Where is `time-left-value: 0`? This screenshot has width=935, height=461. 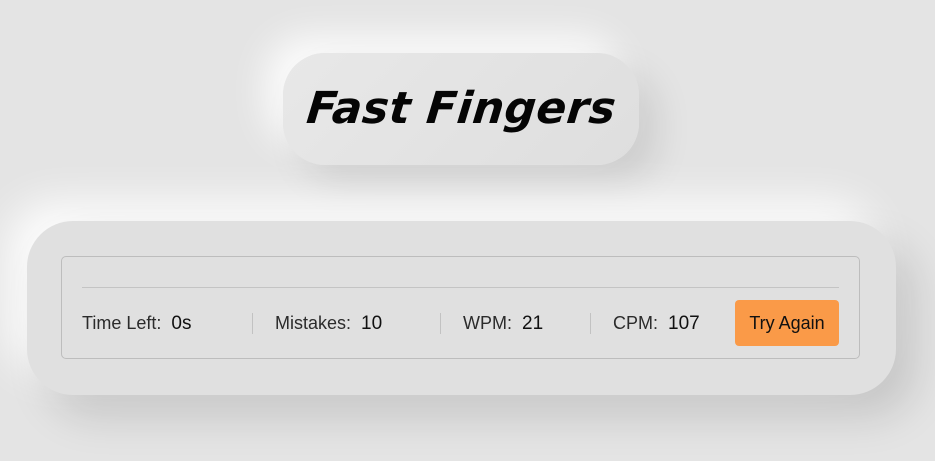
time-left-value: 0 is located at coordinates (176, 323).